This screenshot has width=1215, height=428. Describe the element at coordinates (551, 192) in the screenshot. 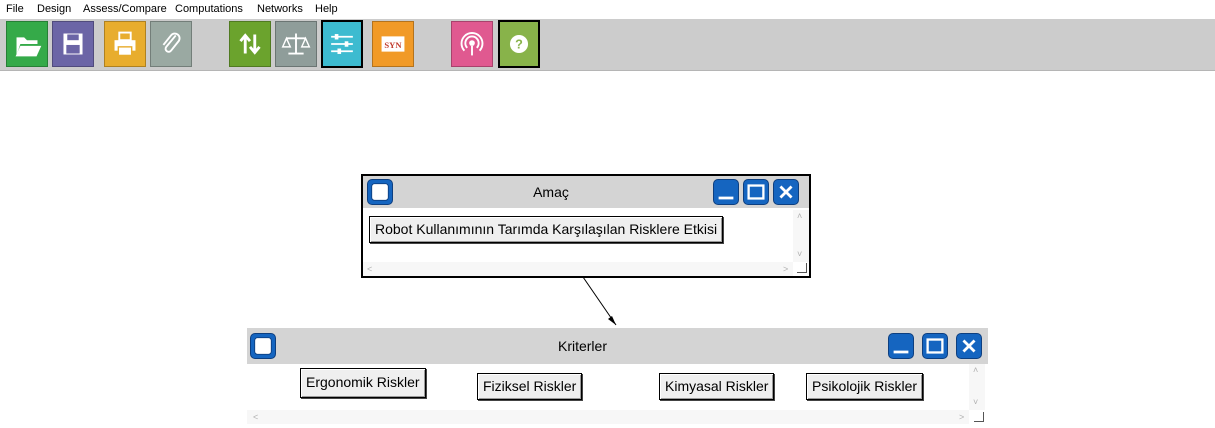

I see `goal-title: Amaç` at that location.